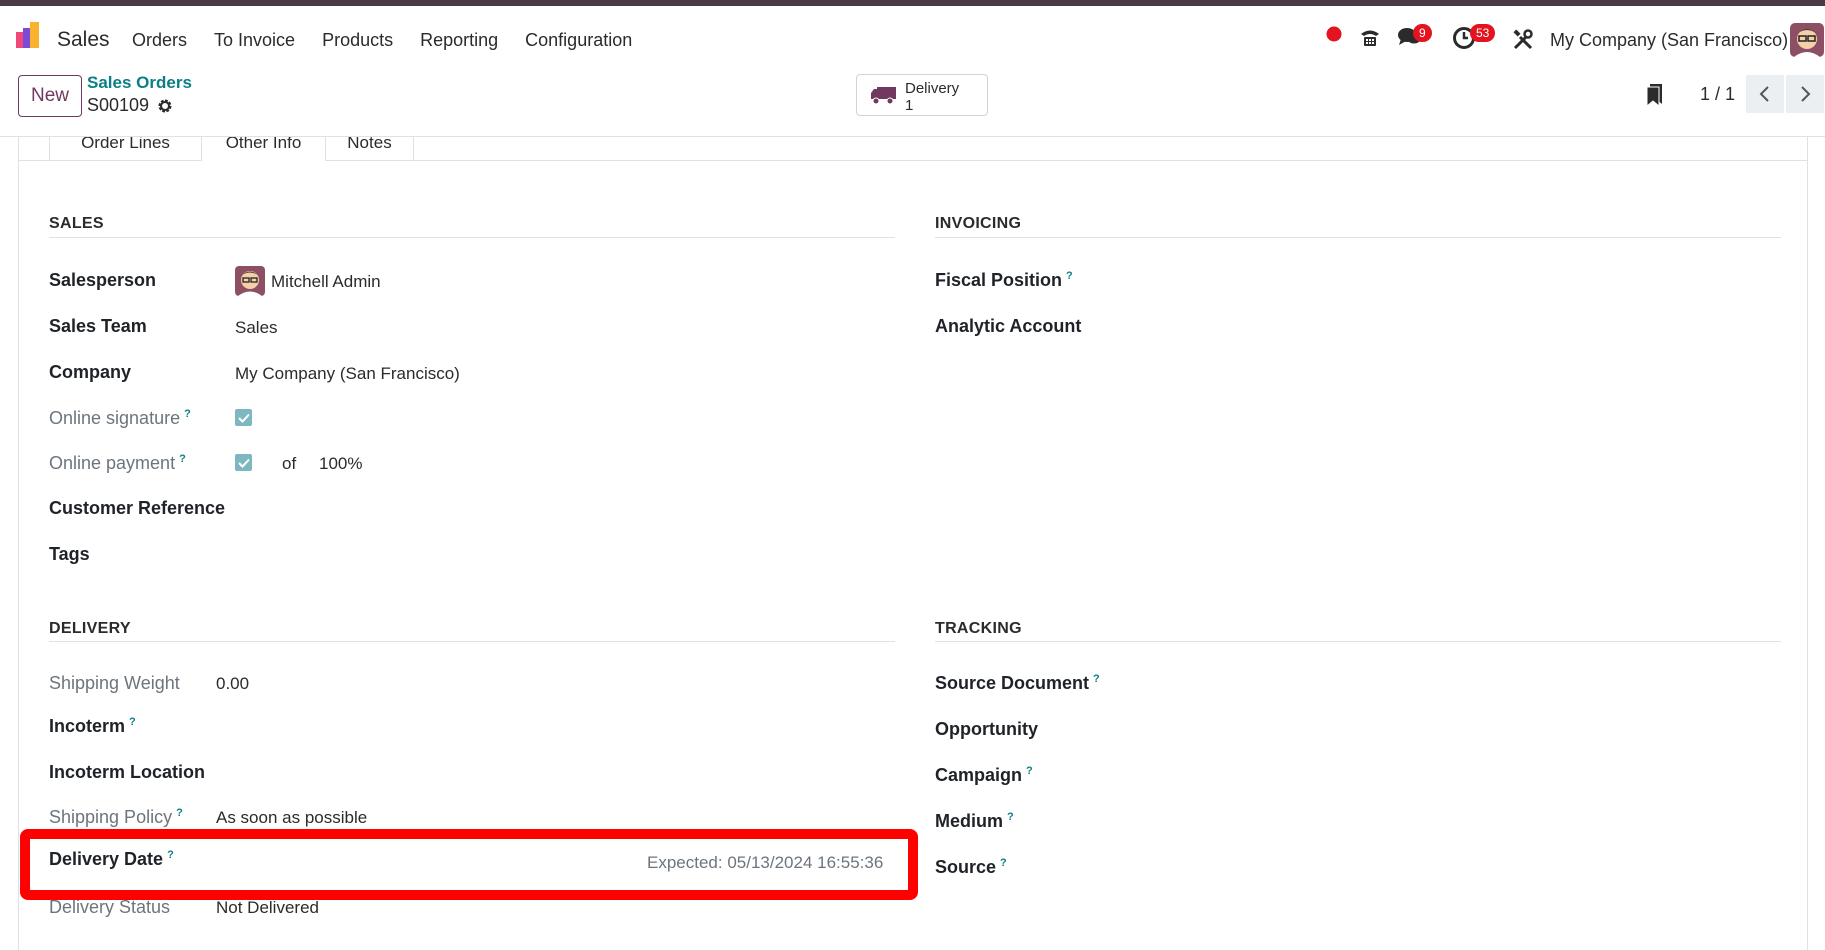 The image size is (1825, 950). I want to click on truck-icon, so click(883, 96).